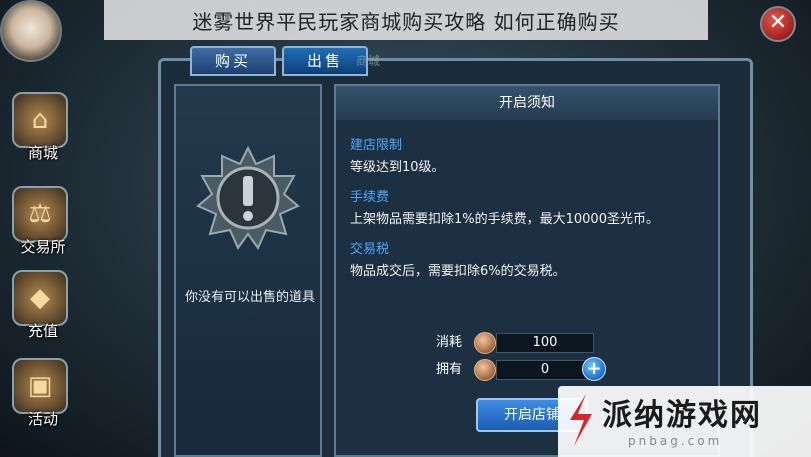  Describe the element at coordinates (40, 120) in the screenshot. I see `shop-icon: ⌂` at that location.